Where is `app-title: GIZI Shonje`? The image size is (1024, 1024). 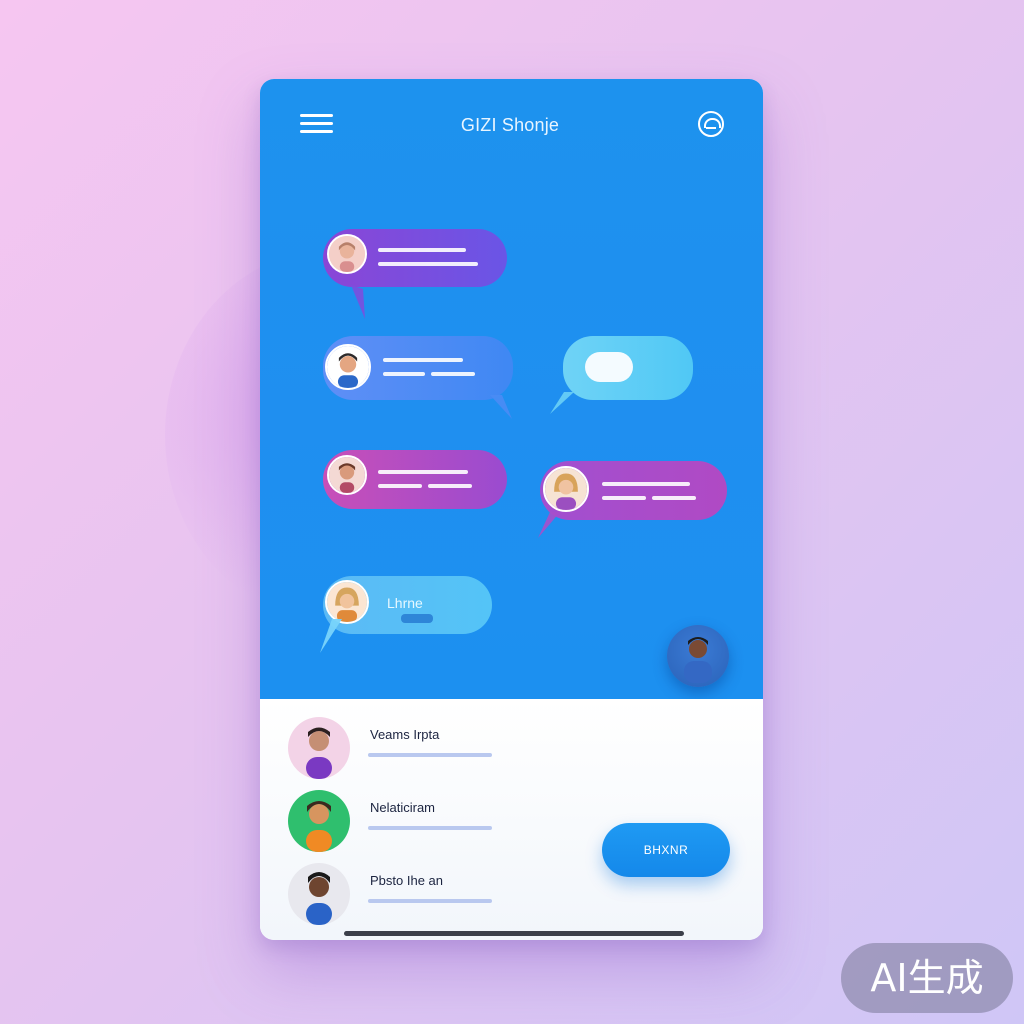
app-title: GIZI Shonje is located at coordinates (510, 125).